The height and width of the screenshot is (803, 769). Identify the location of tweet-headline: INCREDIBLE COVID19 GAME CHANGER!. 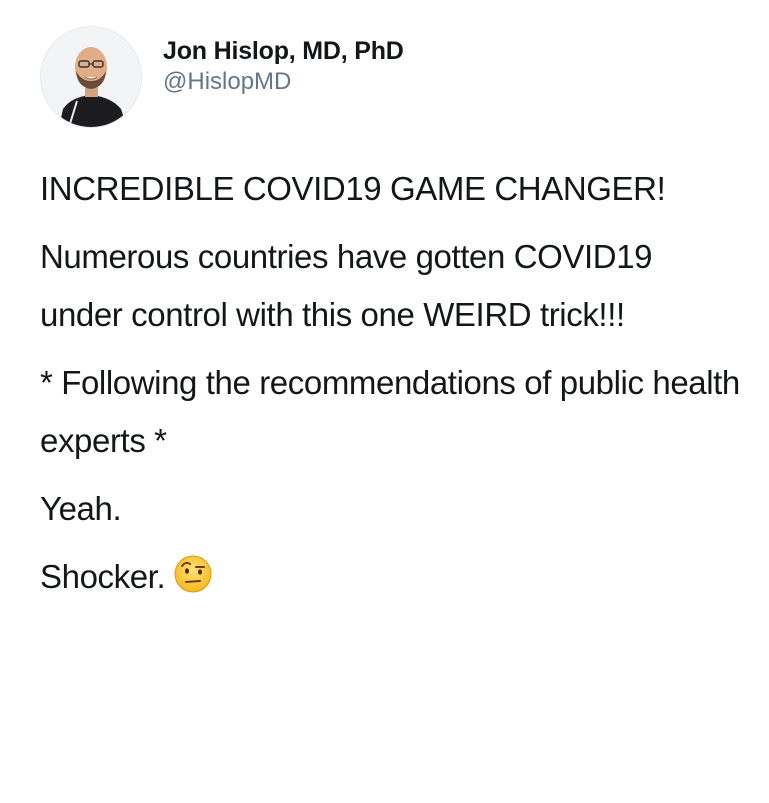
(353, 188).